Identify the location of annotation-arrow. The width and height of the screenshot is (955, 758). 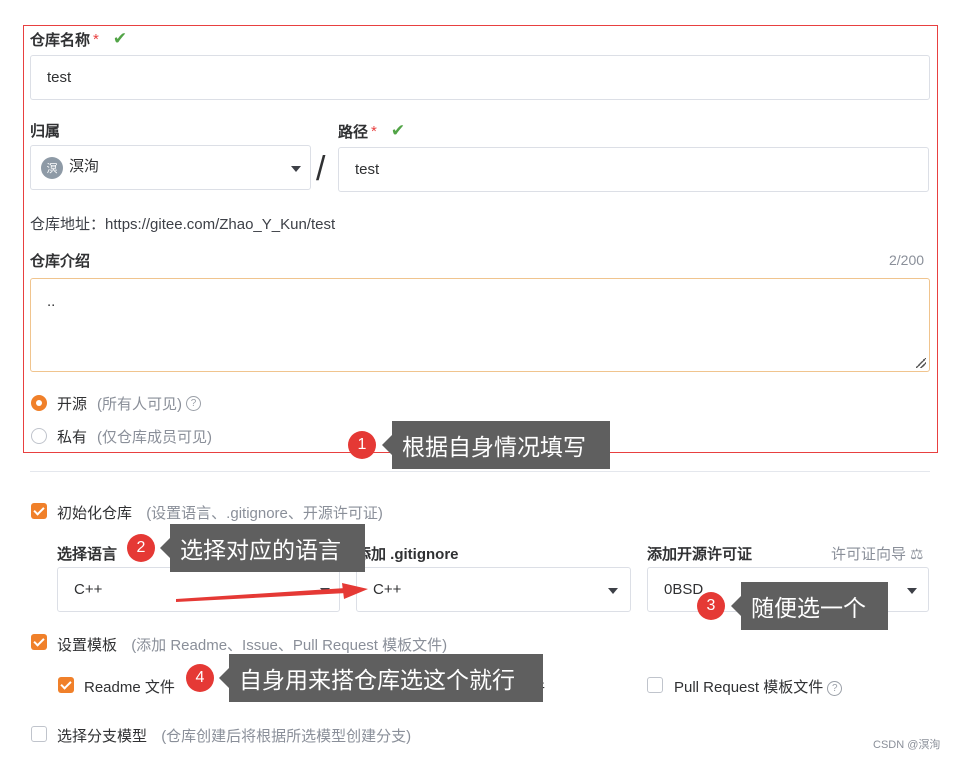
(272, 592).